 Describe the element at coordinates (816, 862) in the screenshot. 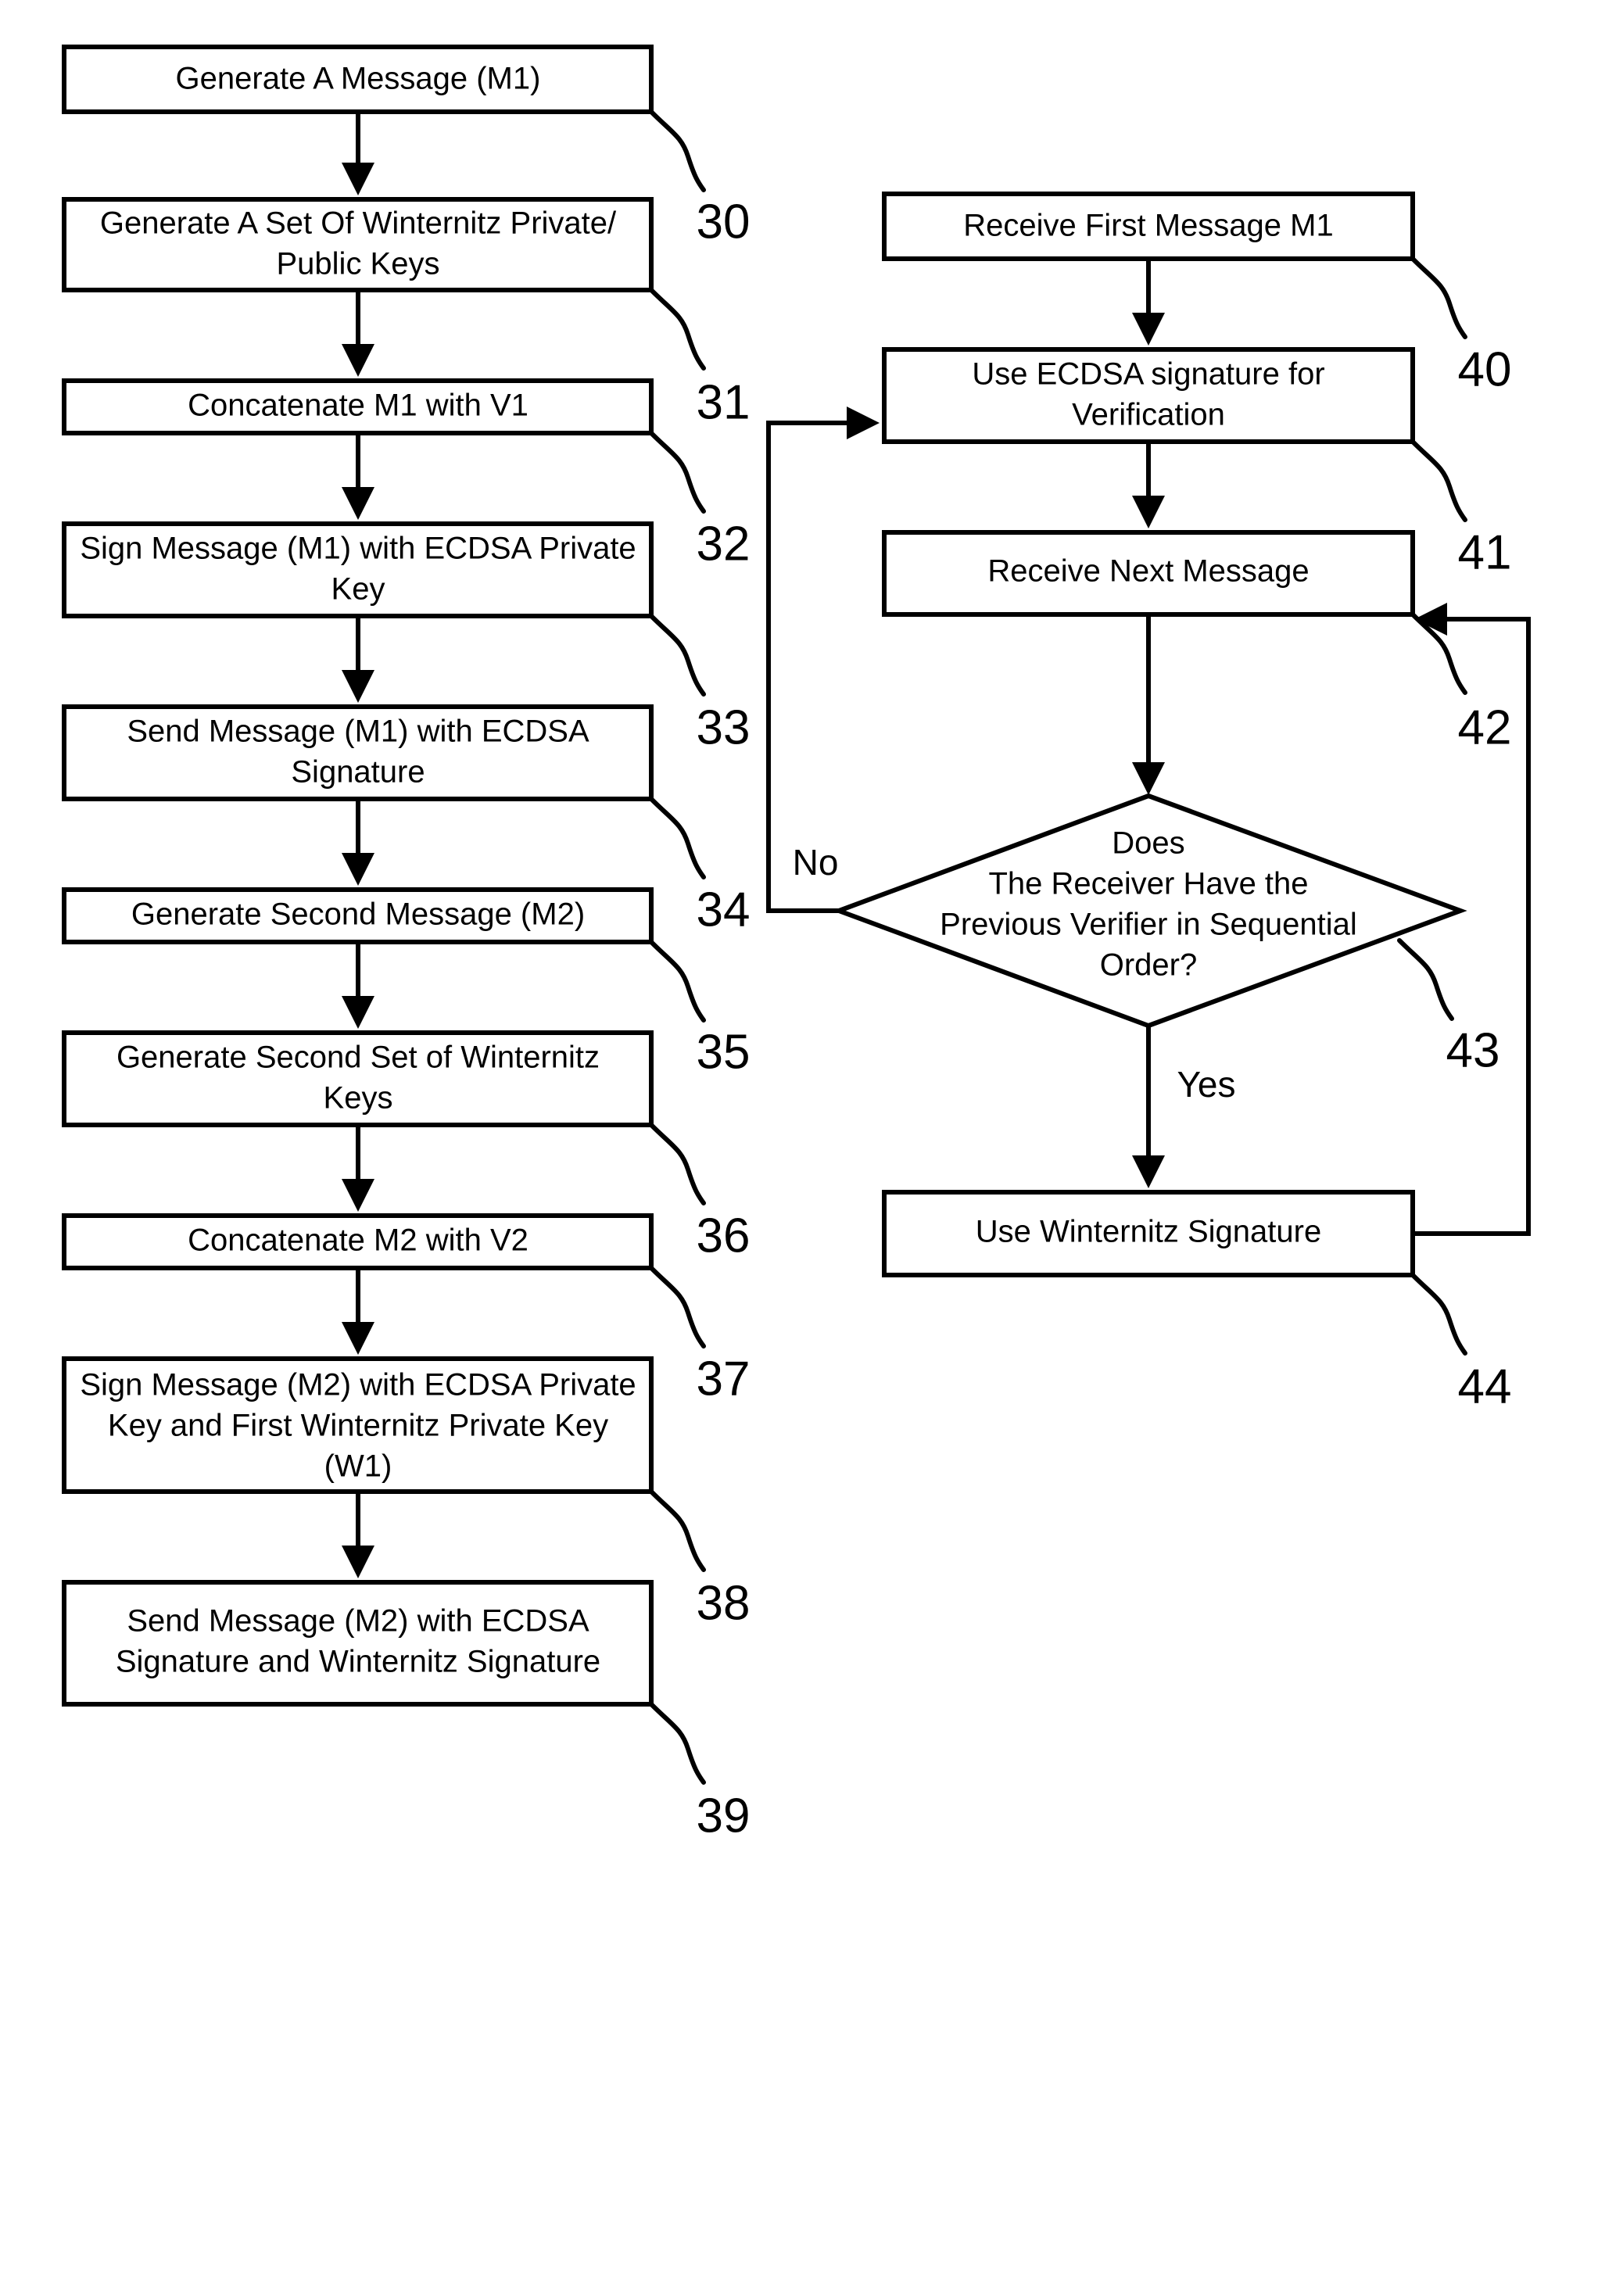

I see `branch-label-no: No` at that location.